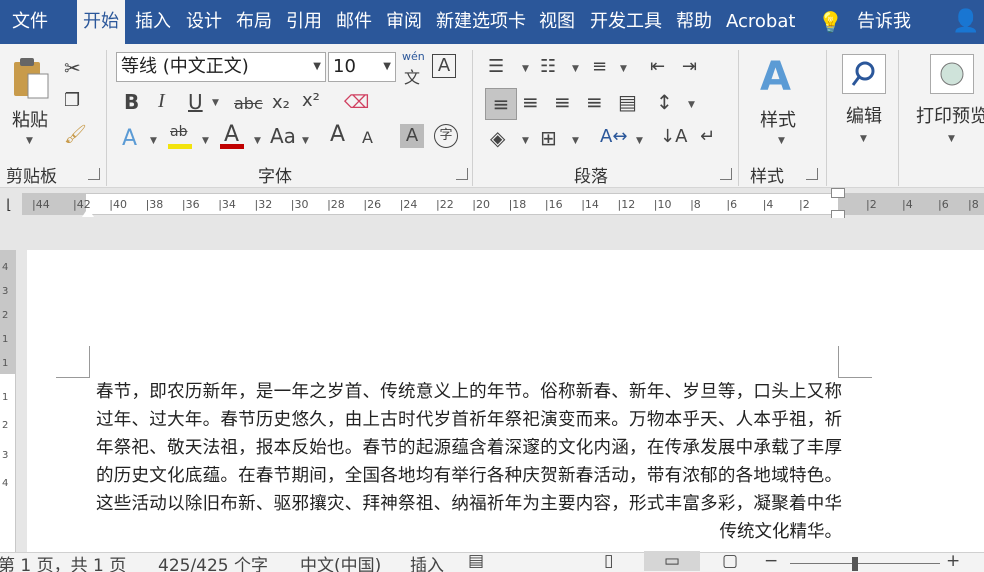 This screenshot has width=984, height=572. What do you see at coordinates (855, 564) in the screenshot?
I see `zoom-slider-thumb` at bounding box center [855, 564].